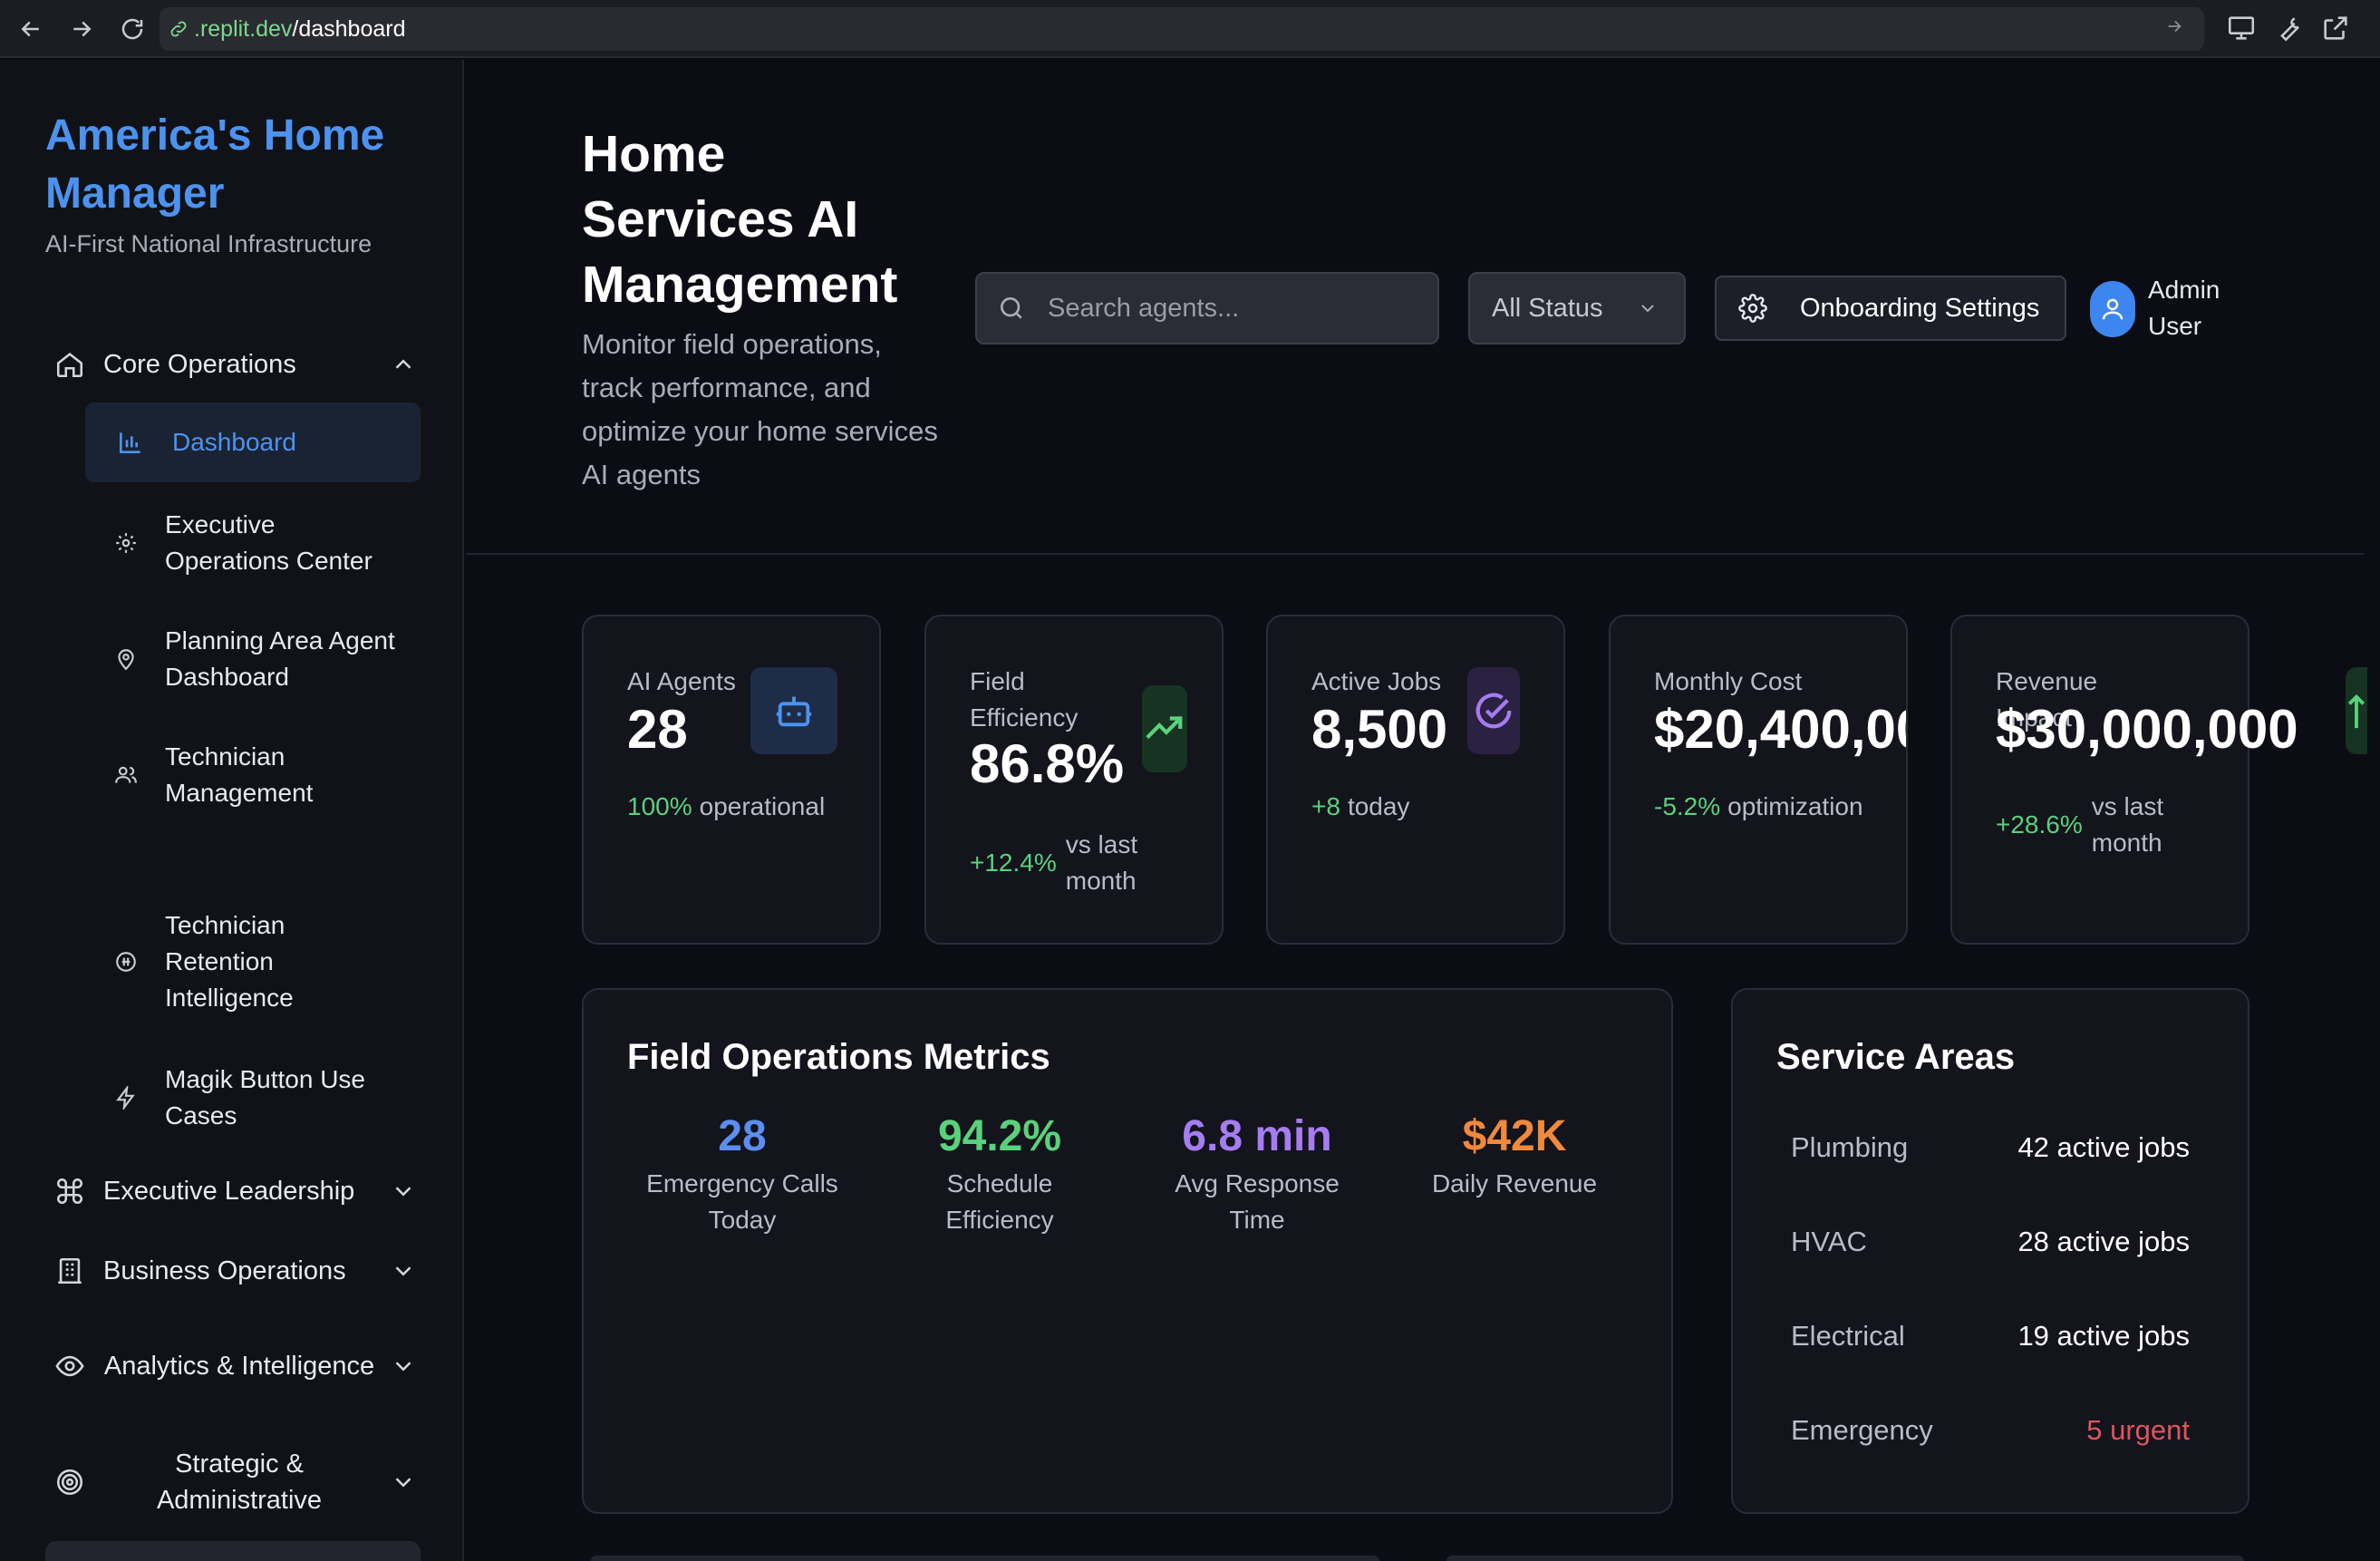 The height and width of the screenshot is (1561, 2380). What do you see at coordinates (225, 1271) in the screenshot?
I see `nav-section-label: Business Operations` at bounding box center [225, 1271].